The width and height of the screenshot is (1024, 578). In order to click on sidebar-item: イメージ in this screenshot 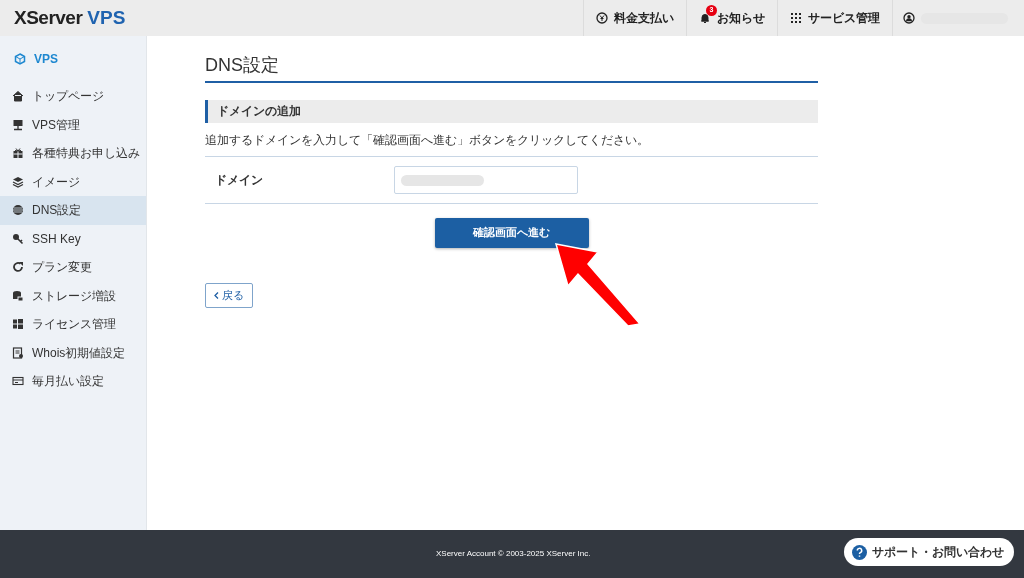, I will do `click(73, 181)`.